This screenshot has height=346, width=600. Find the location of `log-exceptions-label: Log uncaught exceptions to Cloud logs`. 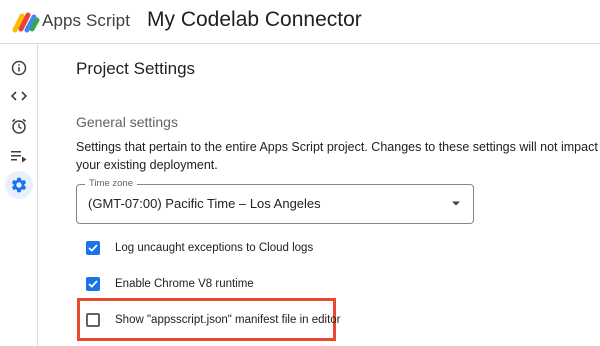

log-exceptions-label: Log uncaught exceptions to Cloud logs is located at coordinates (214, 248).